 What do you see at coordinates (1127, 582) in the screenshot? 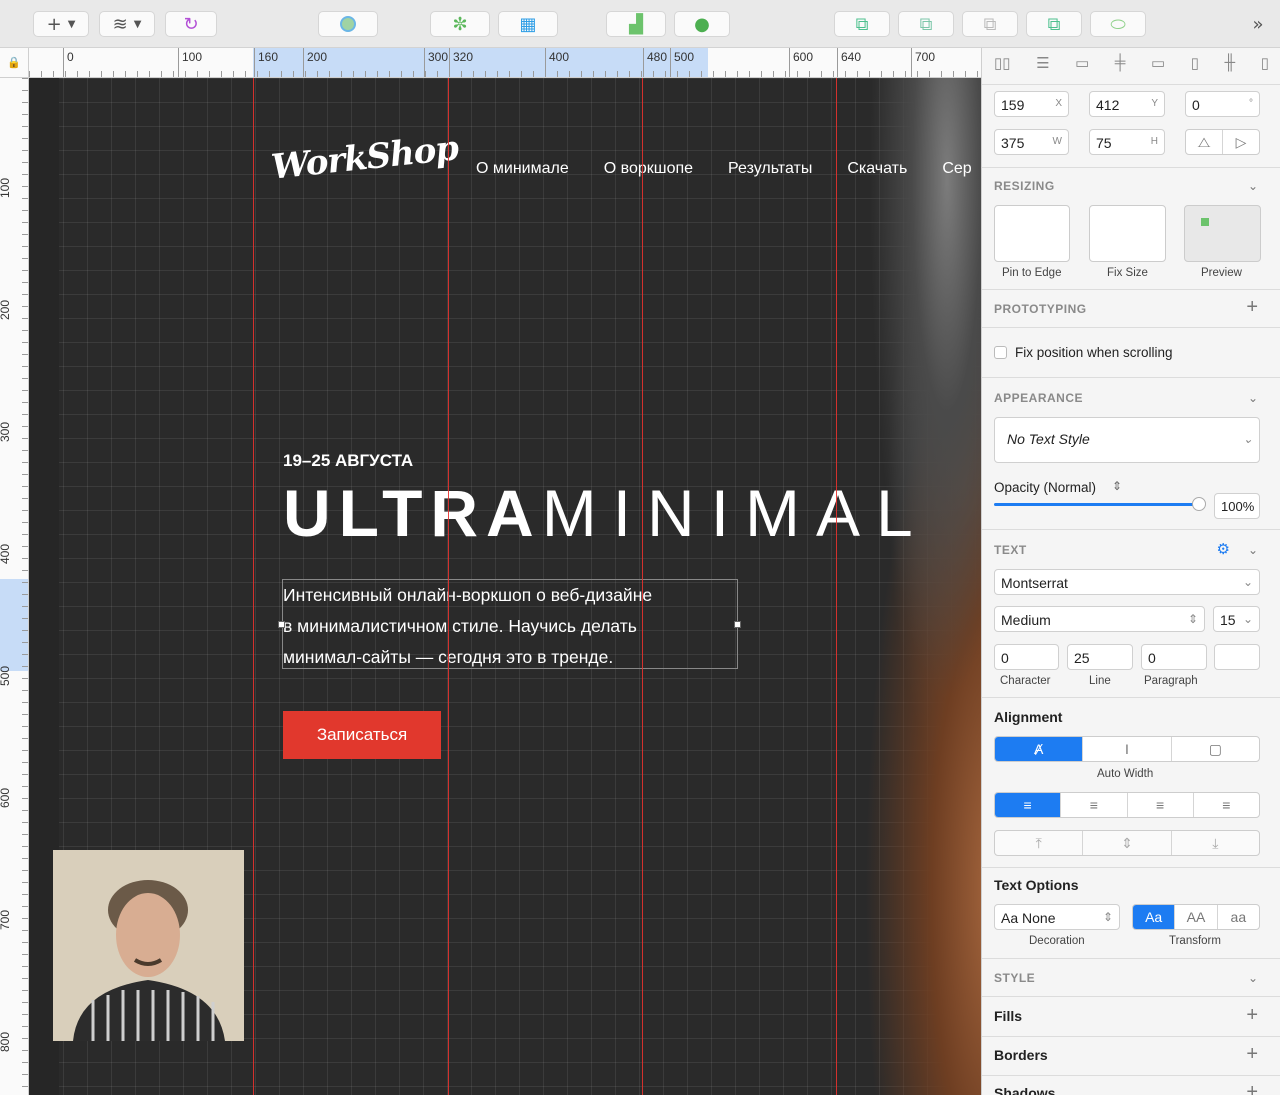
I see `font-family-dropdown: Montserrat ⌄` at bounding box center [1127, 582].